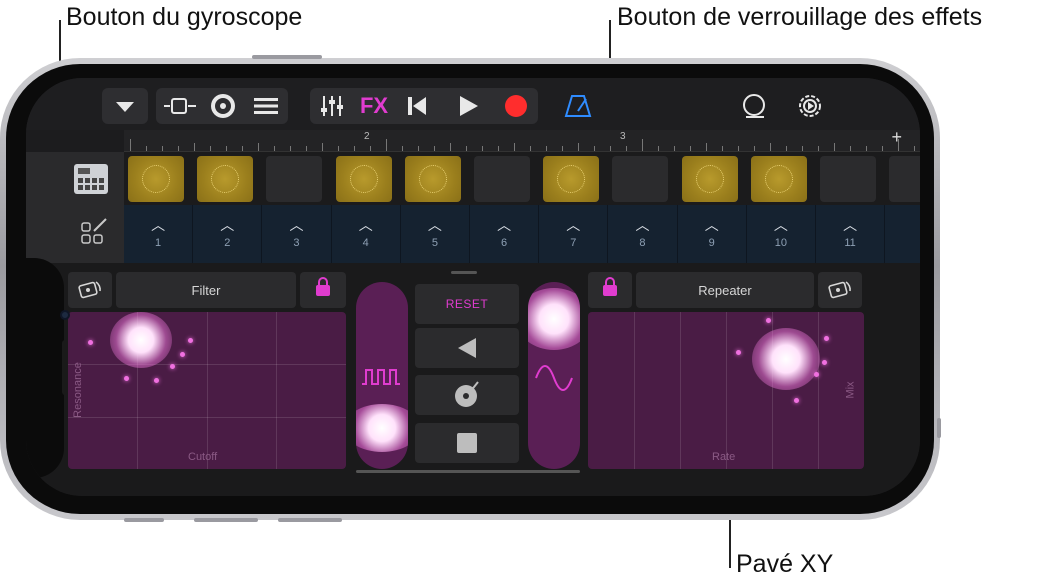  Describe the element at coordinates (505, 234) in the screenshot. I see `step-column: ︿ 6` at that location.